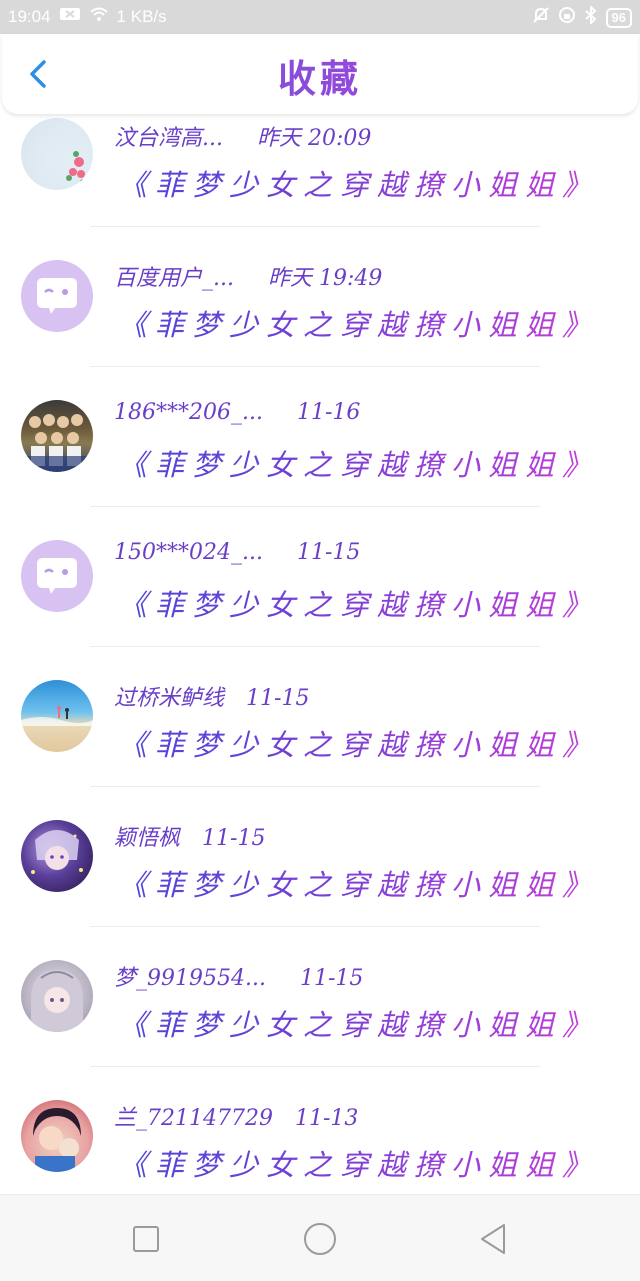  I want to click on item-time: 11-16, so click(328, 412).